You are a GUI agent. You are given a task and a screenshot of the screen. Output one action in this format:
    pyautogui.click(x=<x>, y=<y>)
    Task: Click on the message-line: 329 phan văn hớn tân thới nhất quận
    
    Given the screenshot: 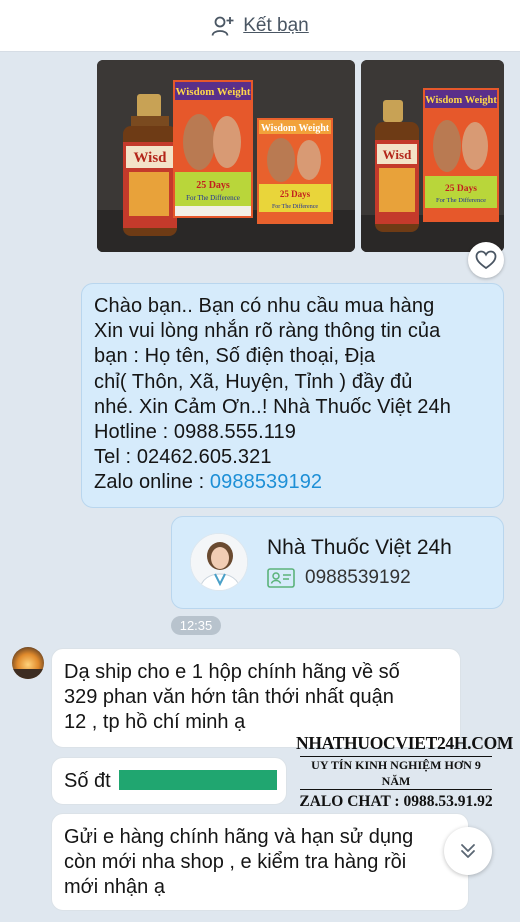 What is the action you would take?
    pyautogui.click(x=229, y=697)
    